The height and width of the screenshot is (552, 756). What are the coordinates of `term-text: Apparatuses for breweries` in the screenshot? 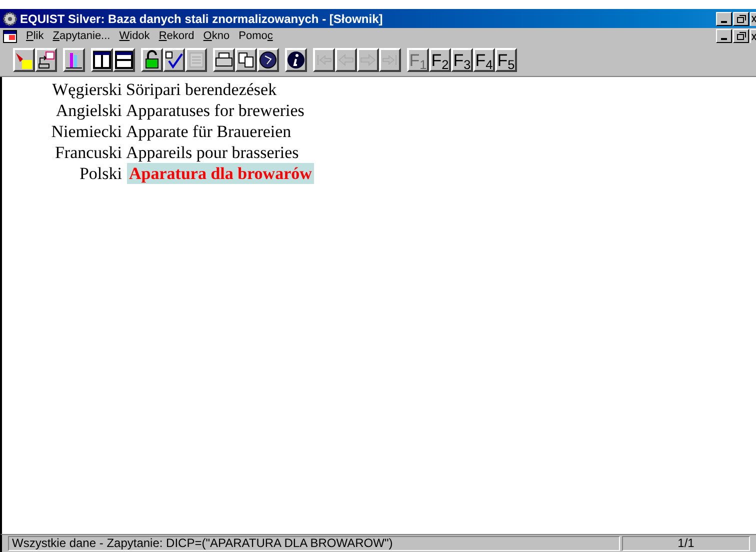 It's located at (215, 110).